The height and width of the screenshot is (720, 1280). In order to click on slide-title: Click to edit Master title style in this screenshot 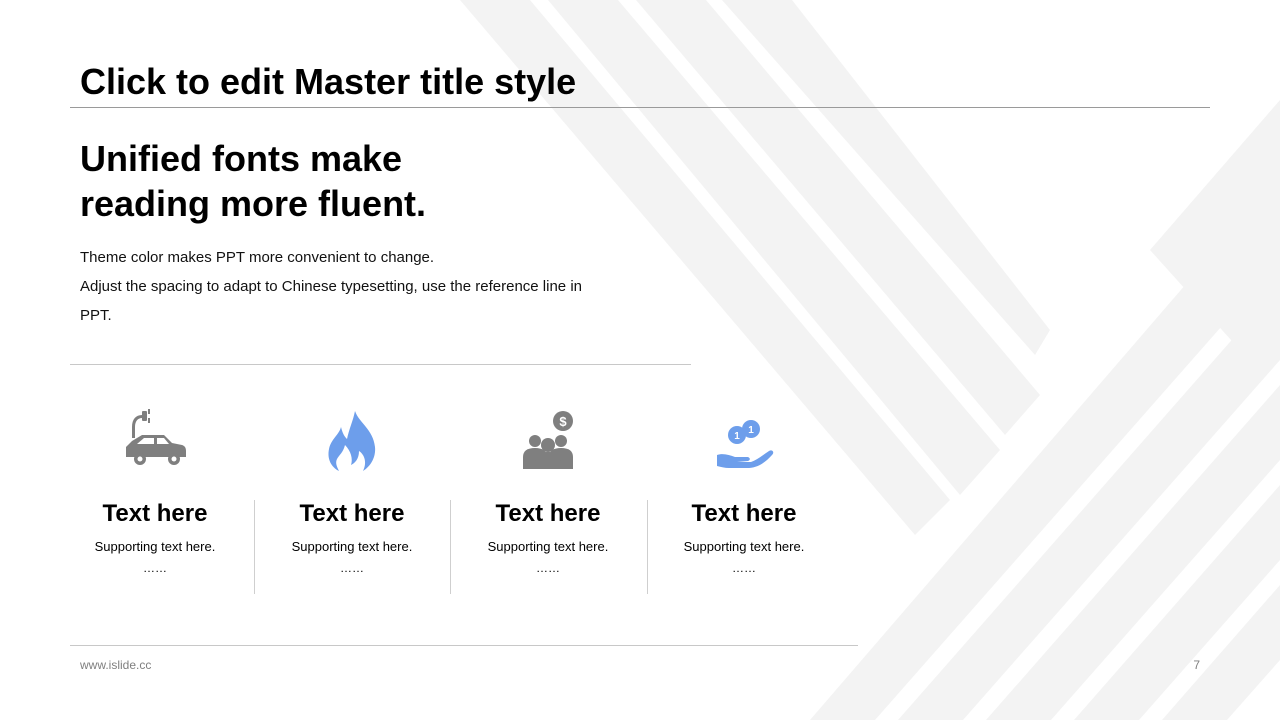, I will do `click(328, 82)`.